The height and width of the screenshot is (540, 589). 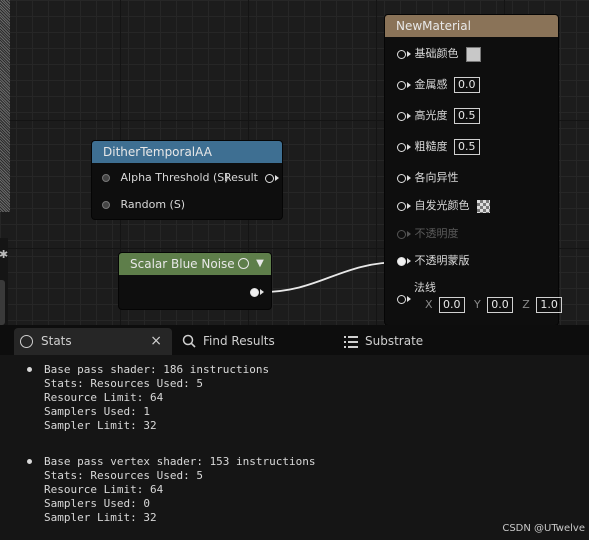 I want to click on tab-stats-label: Stats, so click(x=56, y=341).